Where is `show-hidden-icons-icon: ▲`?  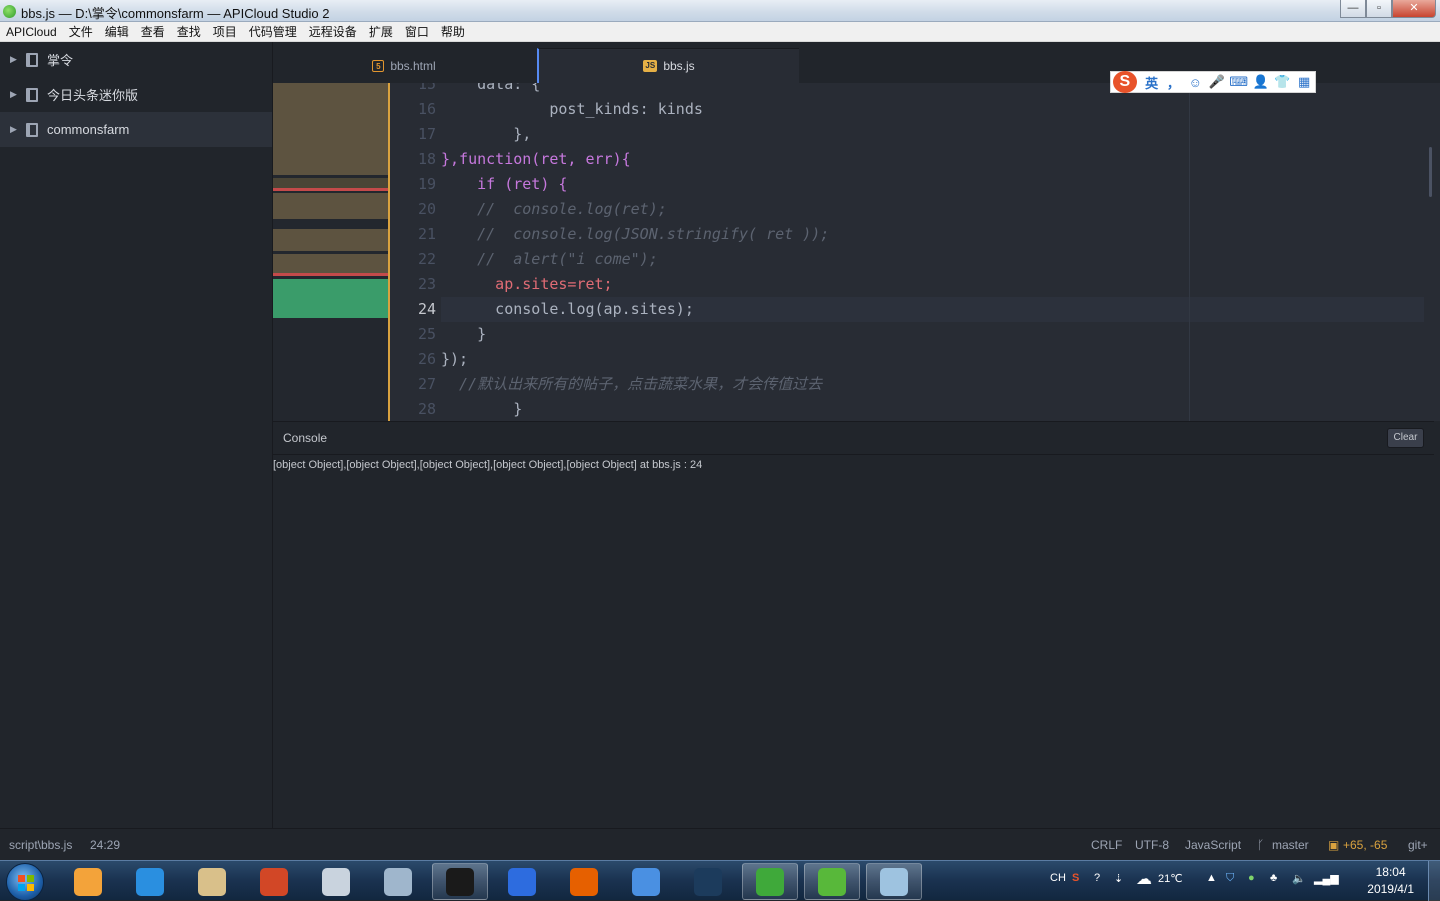
show-hidden-icons-icon: ▲ is located at coordinates (1211, 878).